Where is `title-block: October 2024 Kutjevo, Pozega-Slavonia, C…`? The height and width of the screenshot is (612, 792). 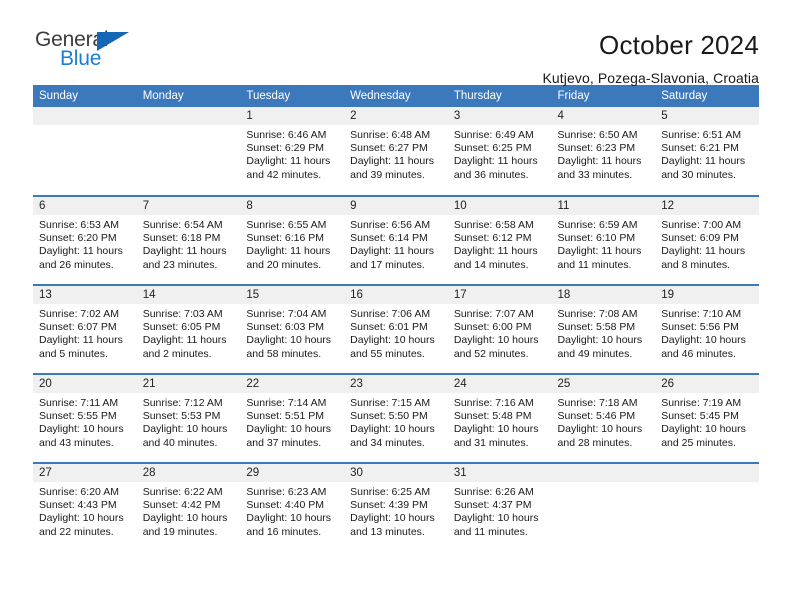
title-block: October 2024 Kutjevo, Pozega-Slavonia, C… is located at coordinates (650, 57).